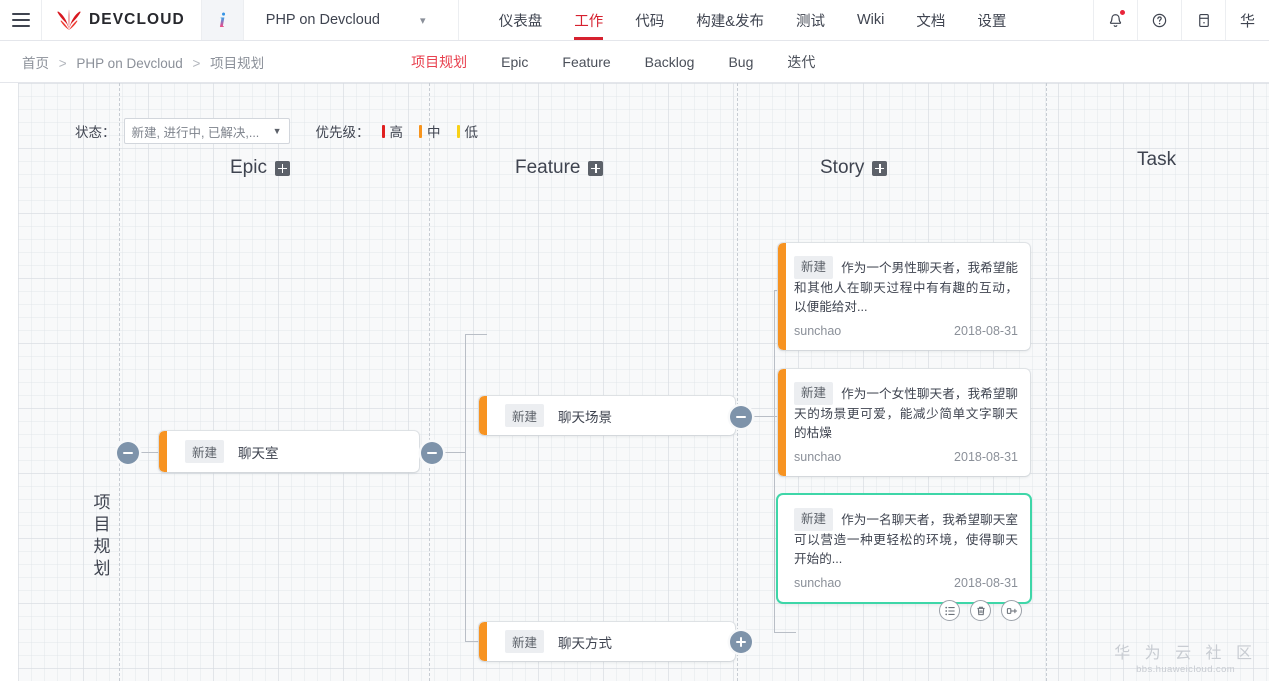 This screenshot has height=681, width=1269. I want to click on brand-name: DEVCLOUD, so click(137, 19).